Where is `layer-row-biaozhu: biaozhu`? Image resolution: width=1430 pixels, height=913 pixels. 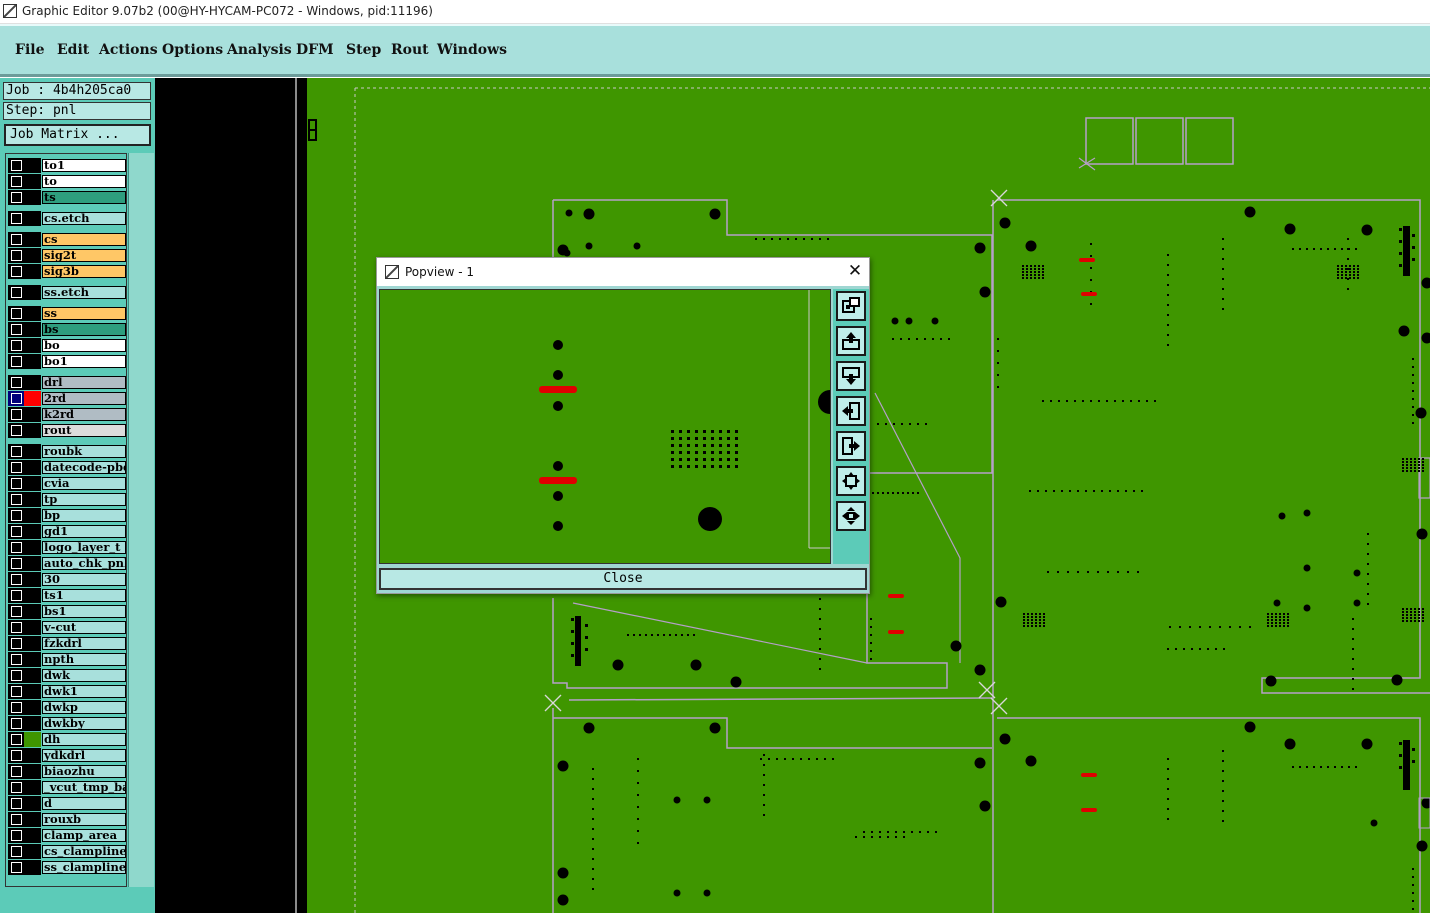
layer-row-biaozhu: biaozhu is located at coordinates (67, 771).